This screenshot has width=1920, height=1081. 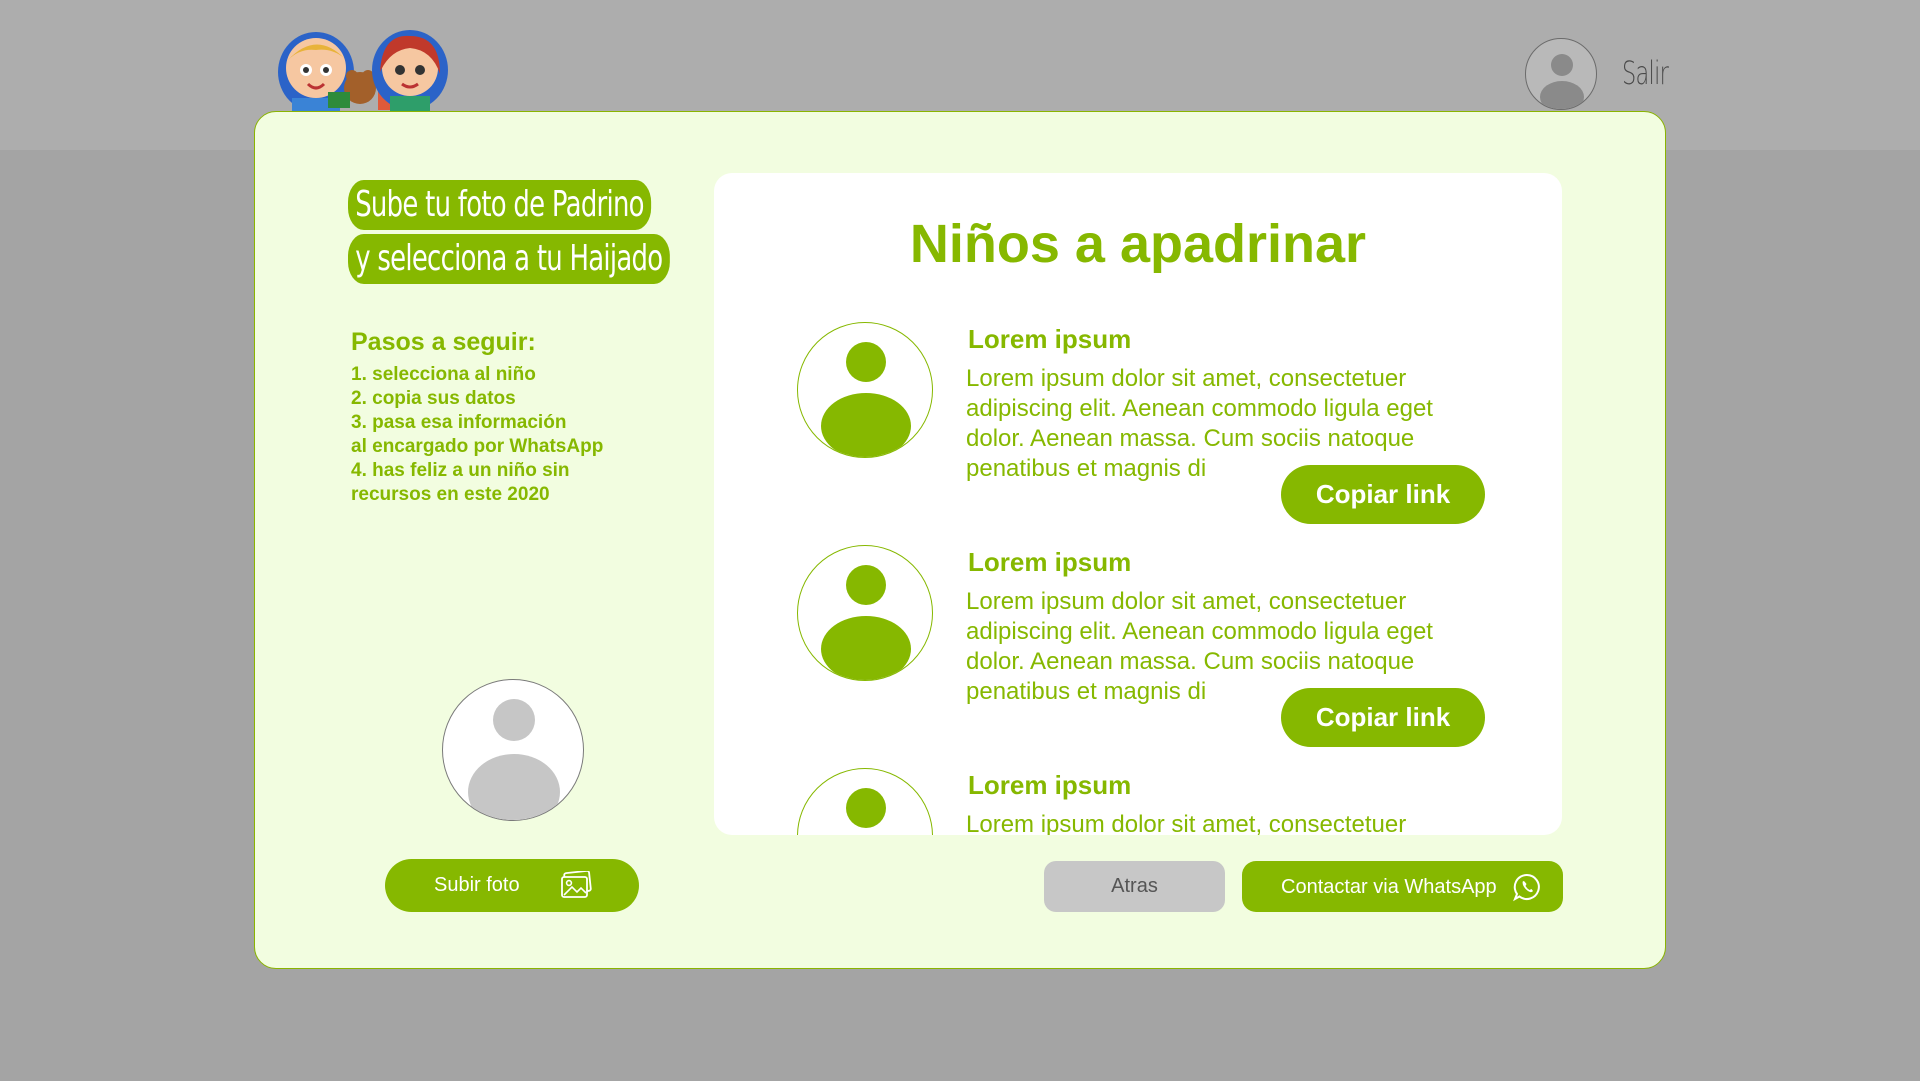 I want to click on whatsapp-contact-label: Contactar via WhatsApp, so click(x=1389, y=887).